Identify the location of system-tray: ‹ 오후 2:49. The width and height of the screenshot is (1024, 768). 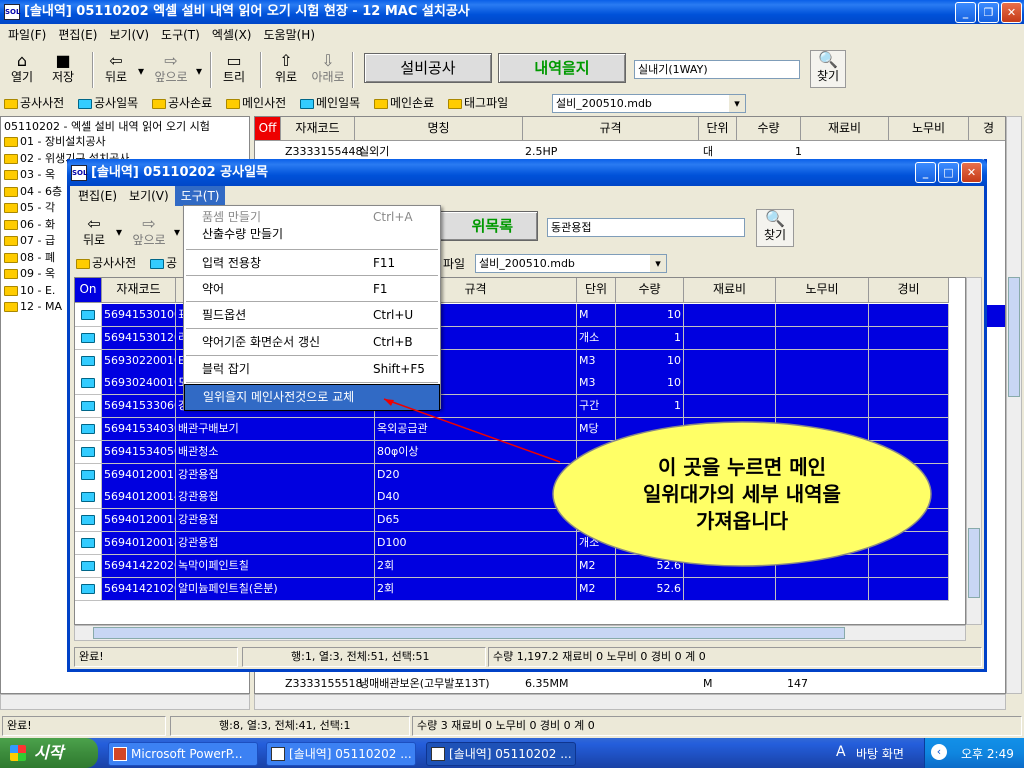
(974, 753).